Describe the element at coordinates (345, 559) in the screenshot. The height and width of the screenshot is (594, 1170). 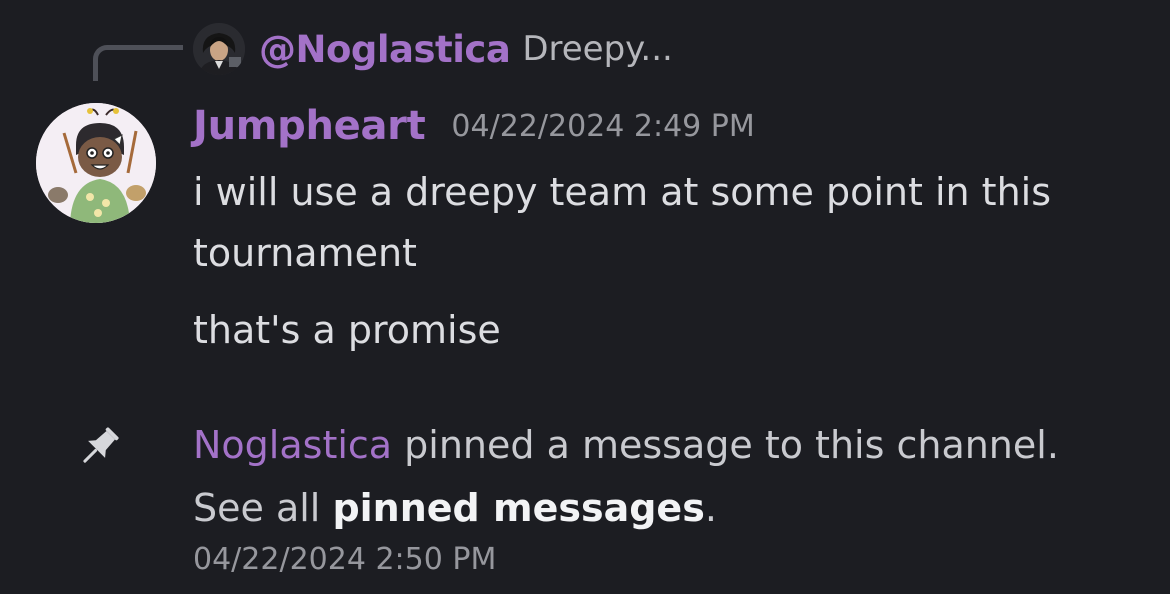
I see `system-message-timestamp: 04/22/2024 2:50 PM` at that location.